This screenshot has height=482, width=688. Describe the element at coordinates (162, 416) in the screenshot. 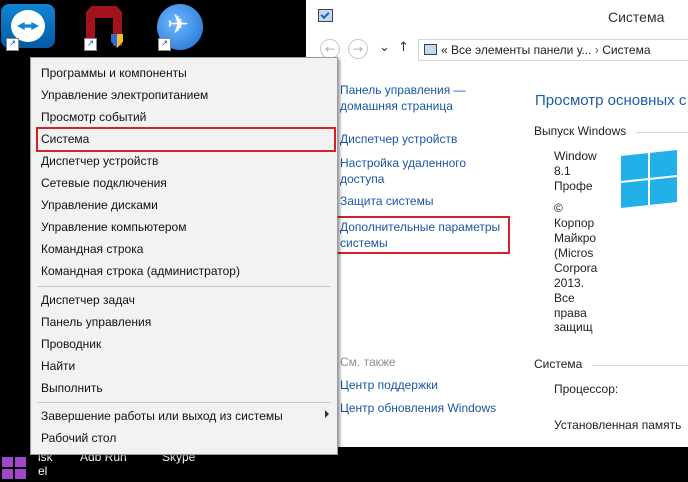

I see `menu-item-shutdown: Завершение работы или выход из системы` at that location.